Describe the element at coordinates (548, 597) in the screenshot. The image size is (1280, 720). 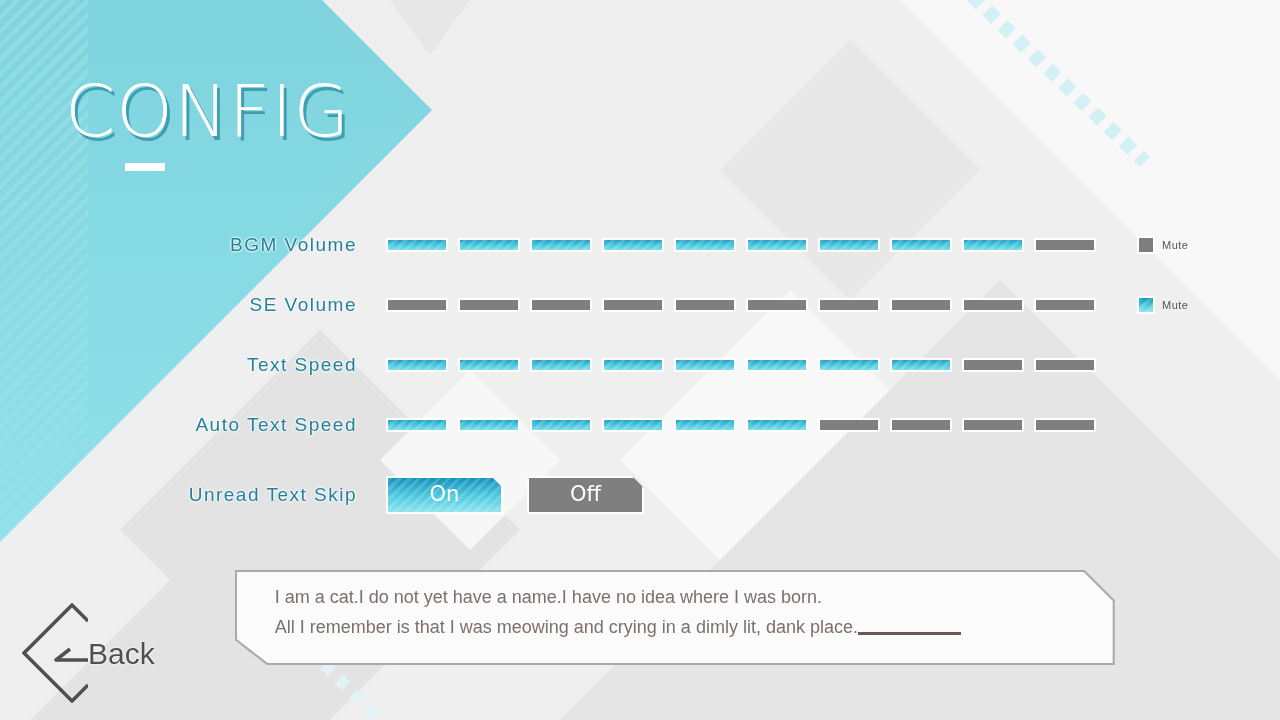
I see `message-text-line: I am a cat.I do not yet have a name.I have no idea where I was born.` at that location.